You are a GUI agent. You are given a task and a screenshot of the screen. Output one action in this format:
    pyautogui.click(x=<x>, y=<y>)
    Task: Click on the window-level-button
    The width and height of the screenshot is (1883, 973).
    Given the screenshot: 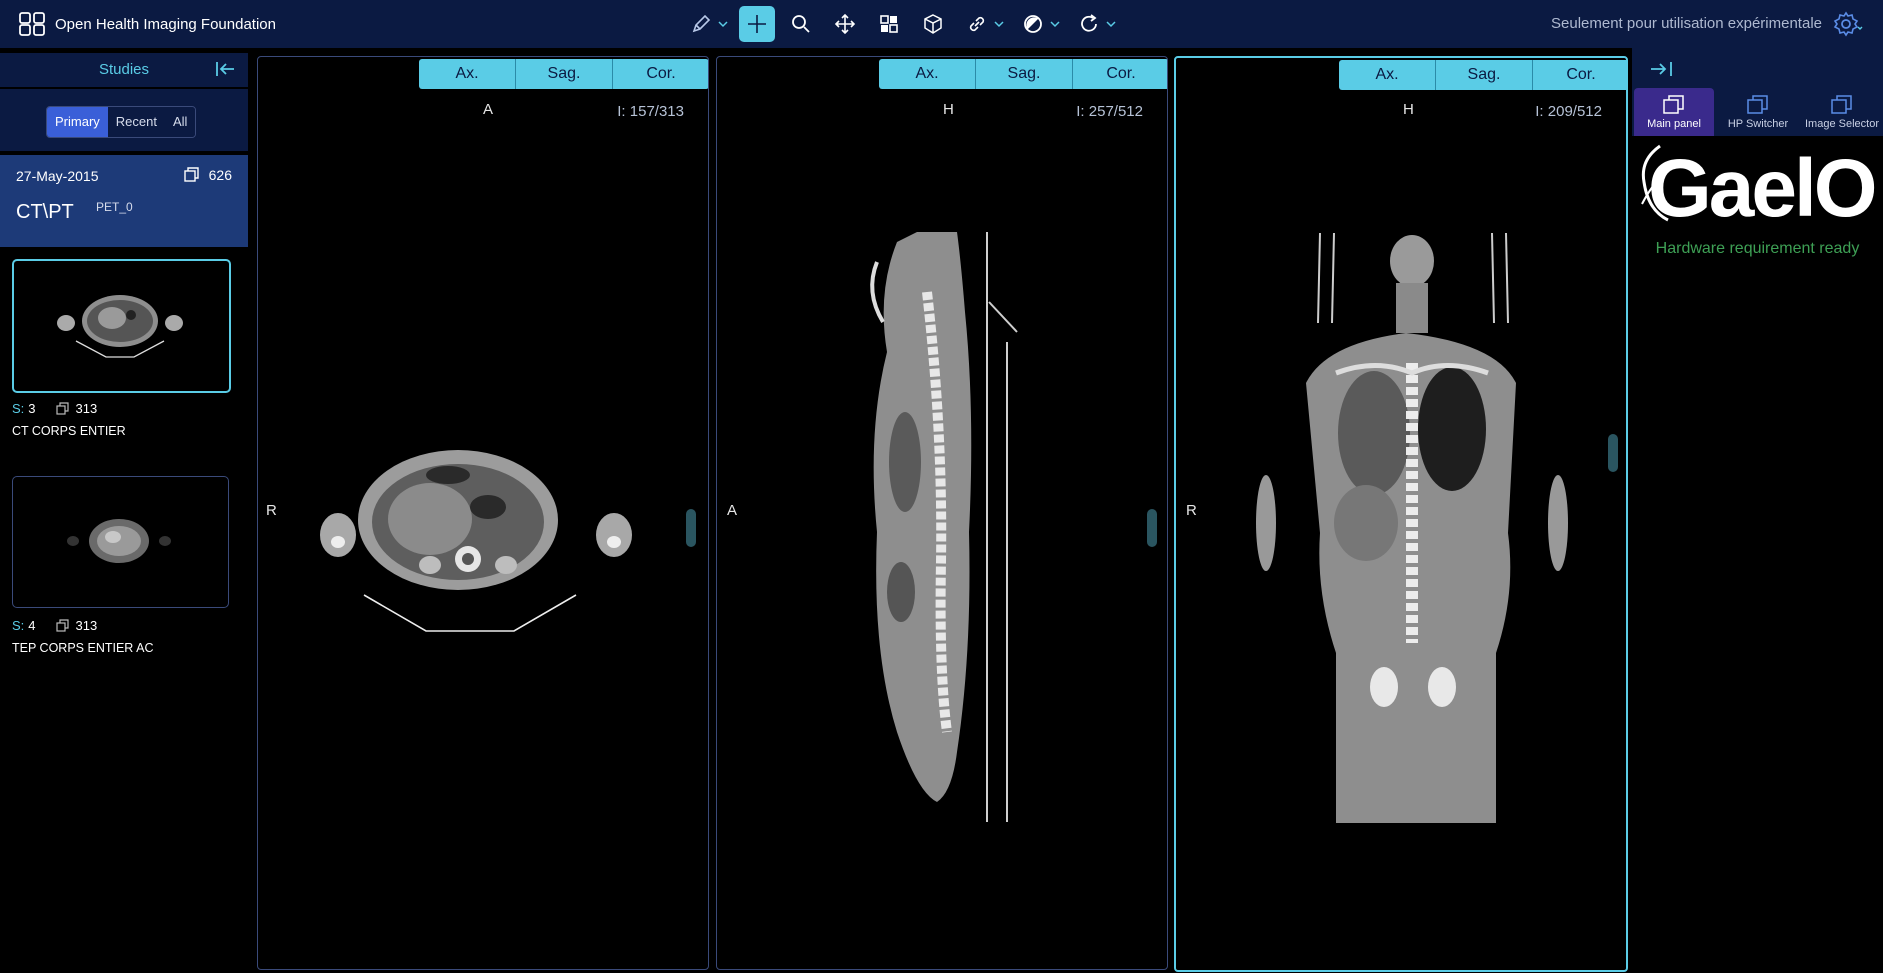 What is the action you would take?
    pyautogui.click(x=1033, y=24)
    